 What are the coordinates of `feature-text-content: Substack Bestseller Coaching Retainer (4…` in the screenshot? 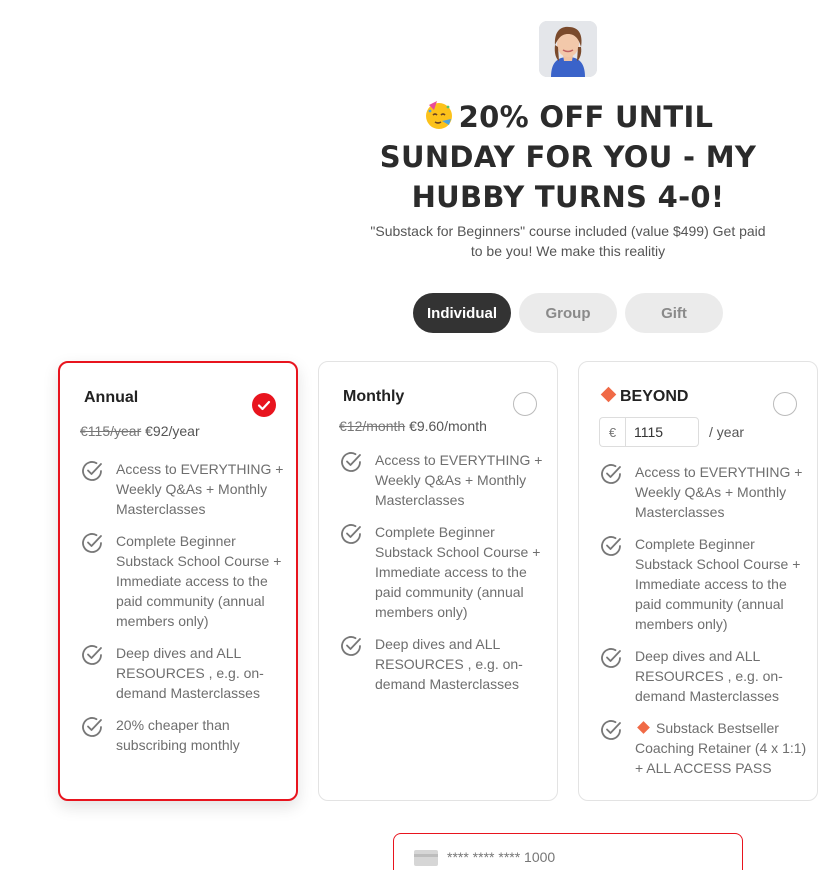 It's located at (721, 748).